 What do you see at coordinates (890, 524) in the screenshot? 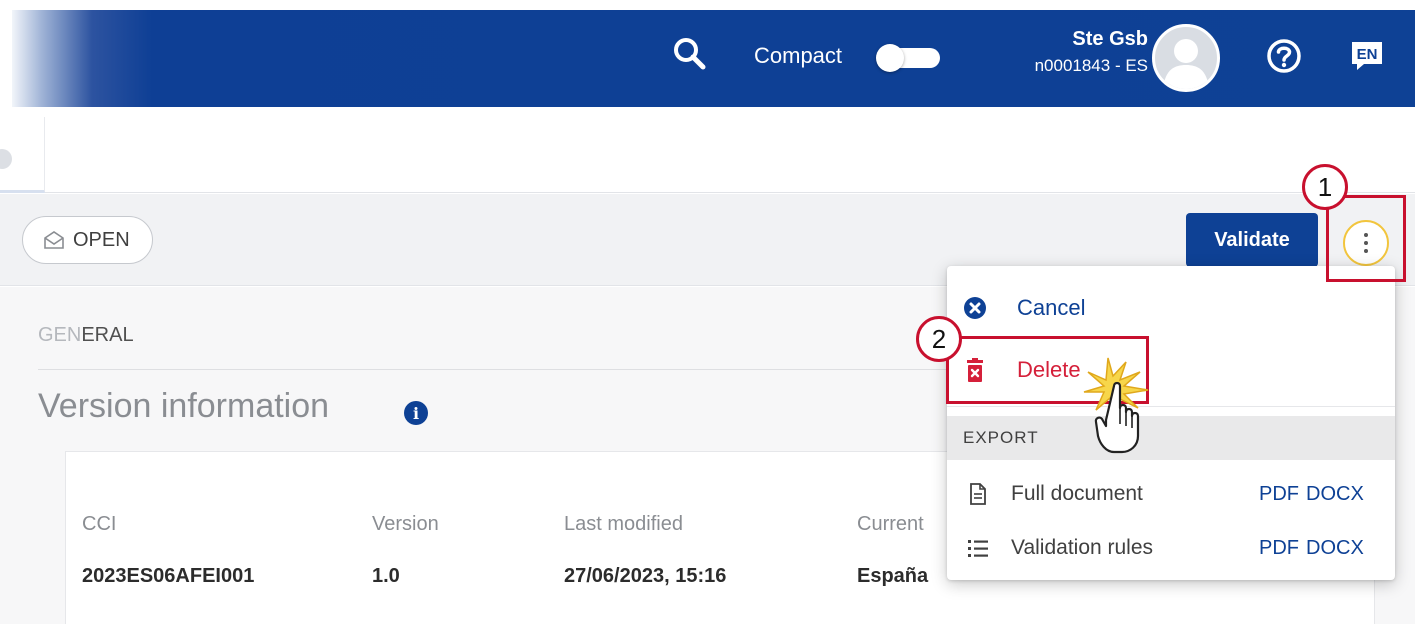
I see `current-label: Current` at bounding box center [890, 524].